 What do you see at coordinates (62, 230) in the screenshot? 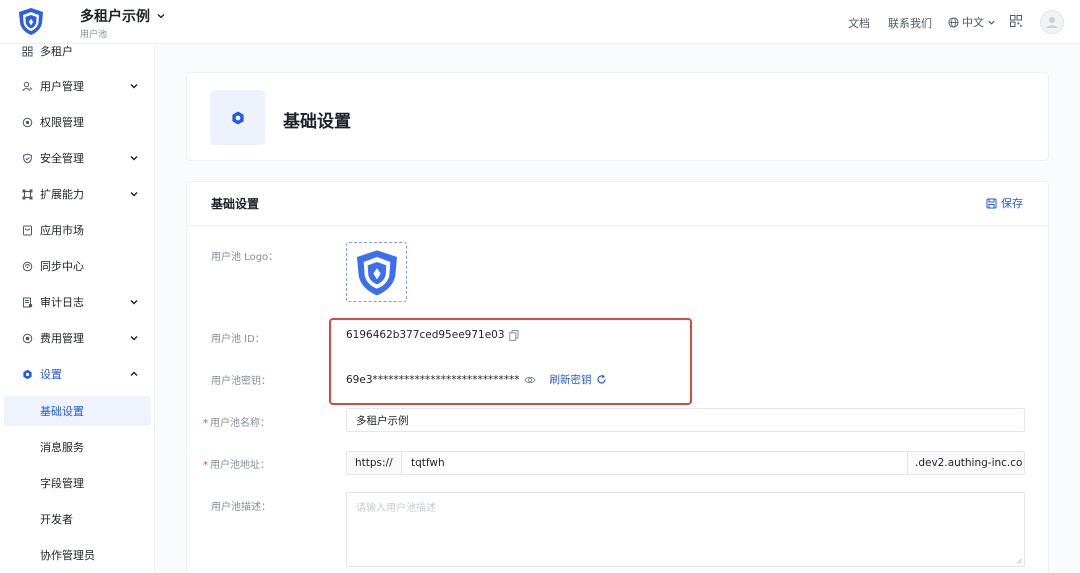
I see `sidebar-item-label: 应用市场` at bounding box center [62, 230].